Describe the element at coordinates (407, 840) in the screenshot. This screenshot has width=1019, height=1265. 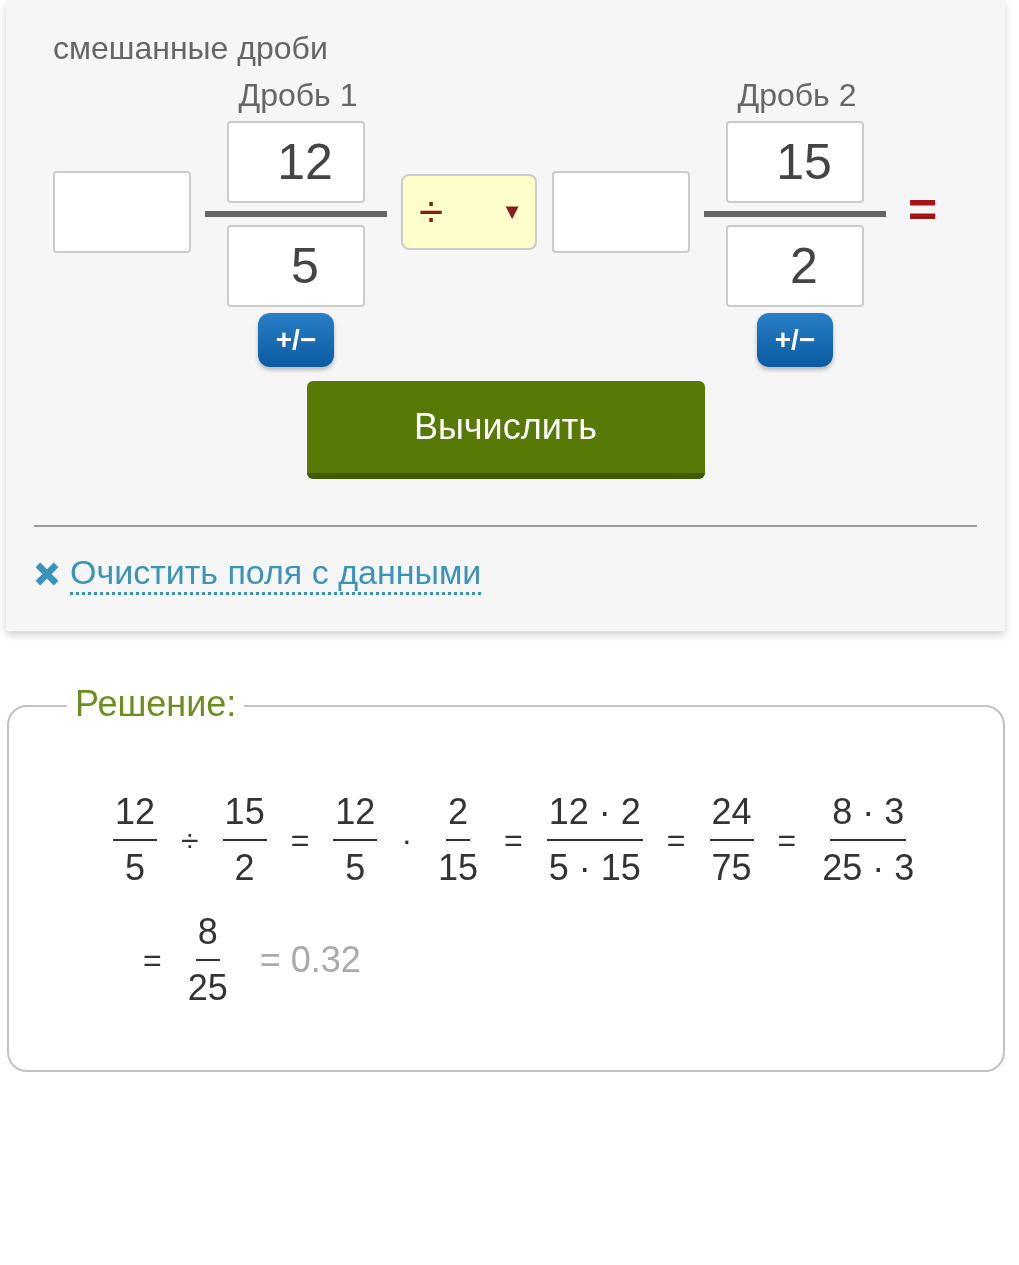
I see `math-operator: ·` at that location.